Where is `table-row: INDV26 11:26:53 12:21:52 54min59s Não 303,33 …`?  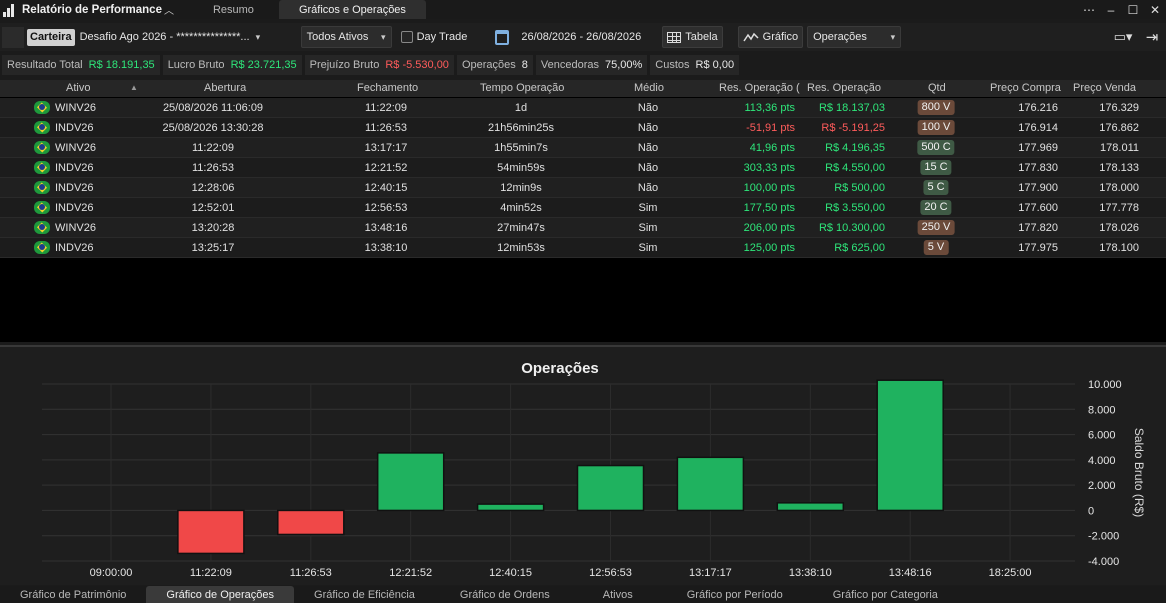 table-row: INDV26 11:26:53 12:21:52 54min59s Não 303,33 … is located at coordinates (583, 168).